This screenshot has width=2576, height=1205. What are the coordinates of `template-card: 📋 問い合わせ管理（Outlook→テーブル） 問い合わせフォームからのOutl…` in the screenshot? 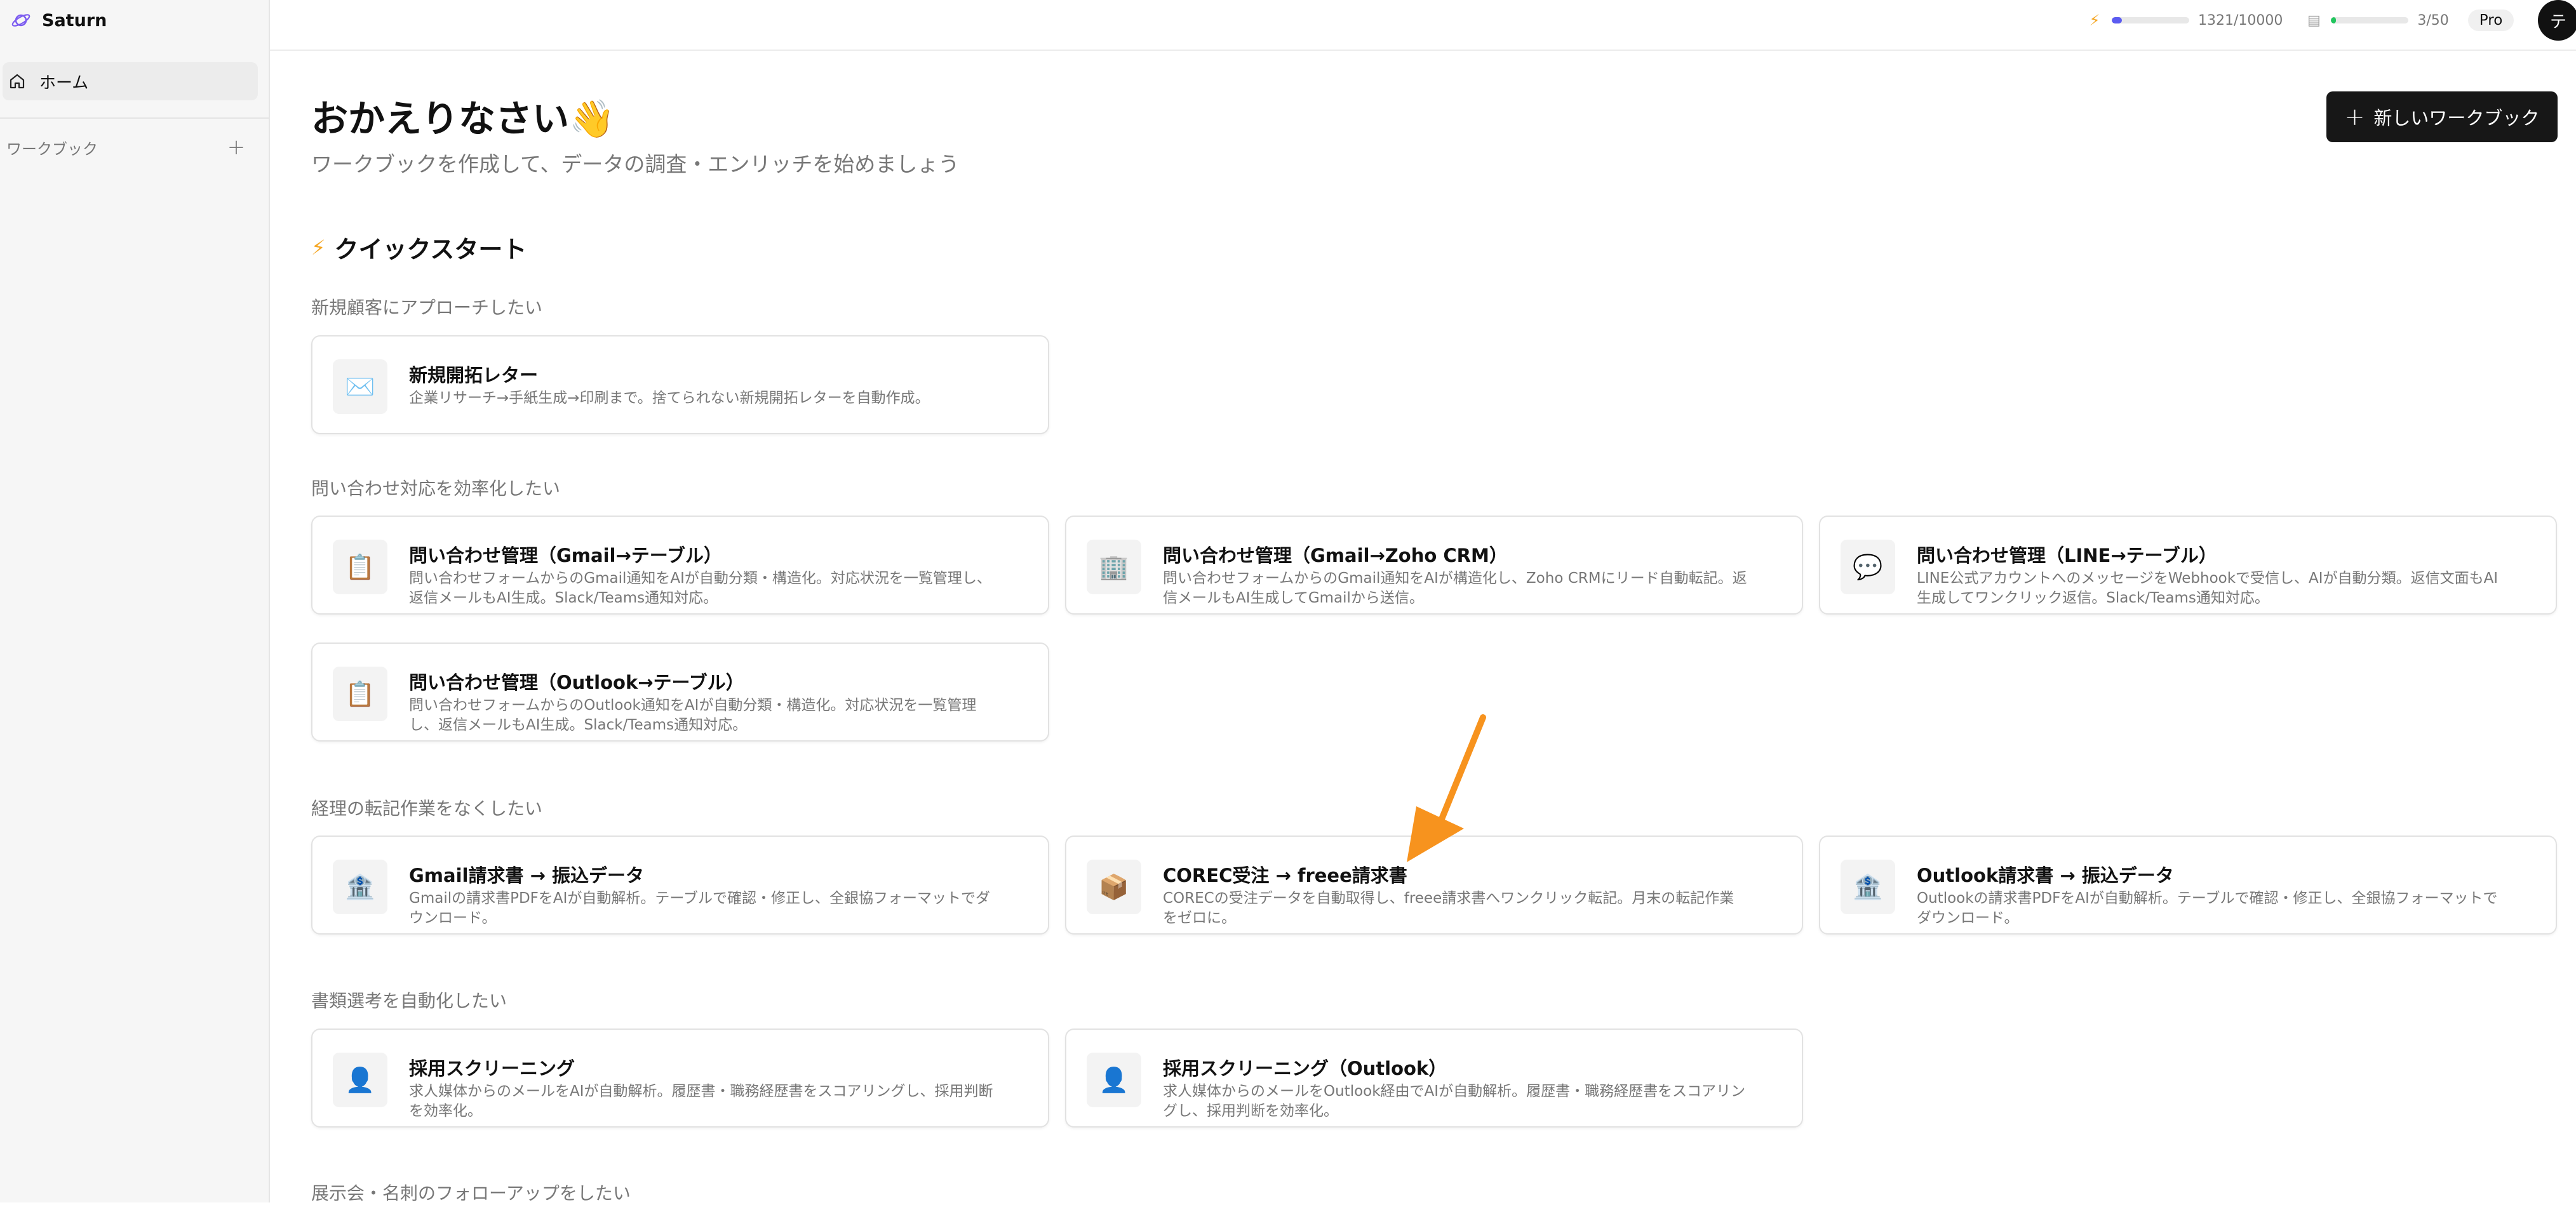 It's located at (680, 692).